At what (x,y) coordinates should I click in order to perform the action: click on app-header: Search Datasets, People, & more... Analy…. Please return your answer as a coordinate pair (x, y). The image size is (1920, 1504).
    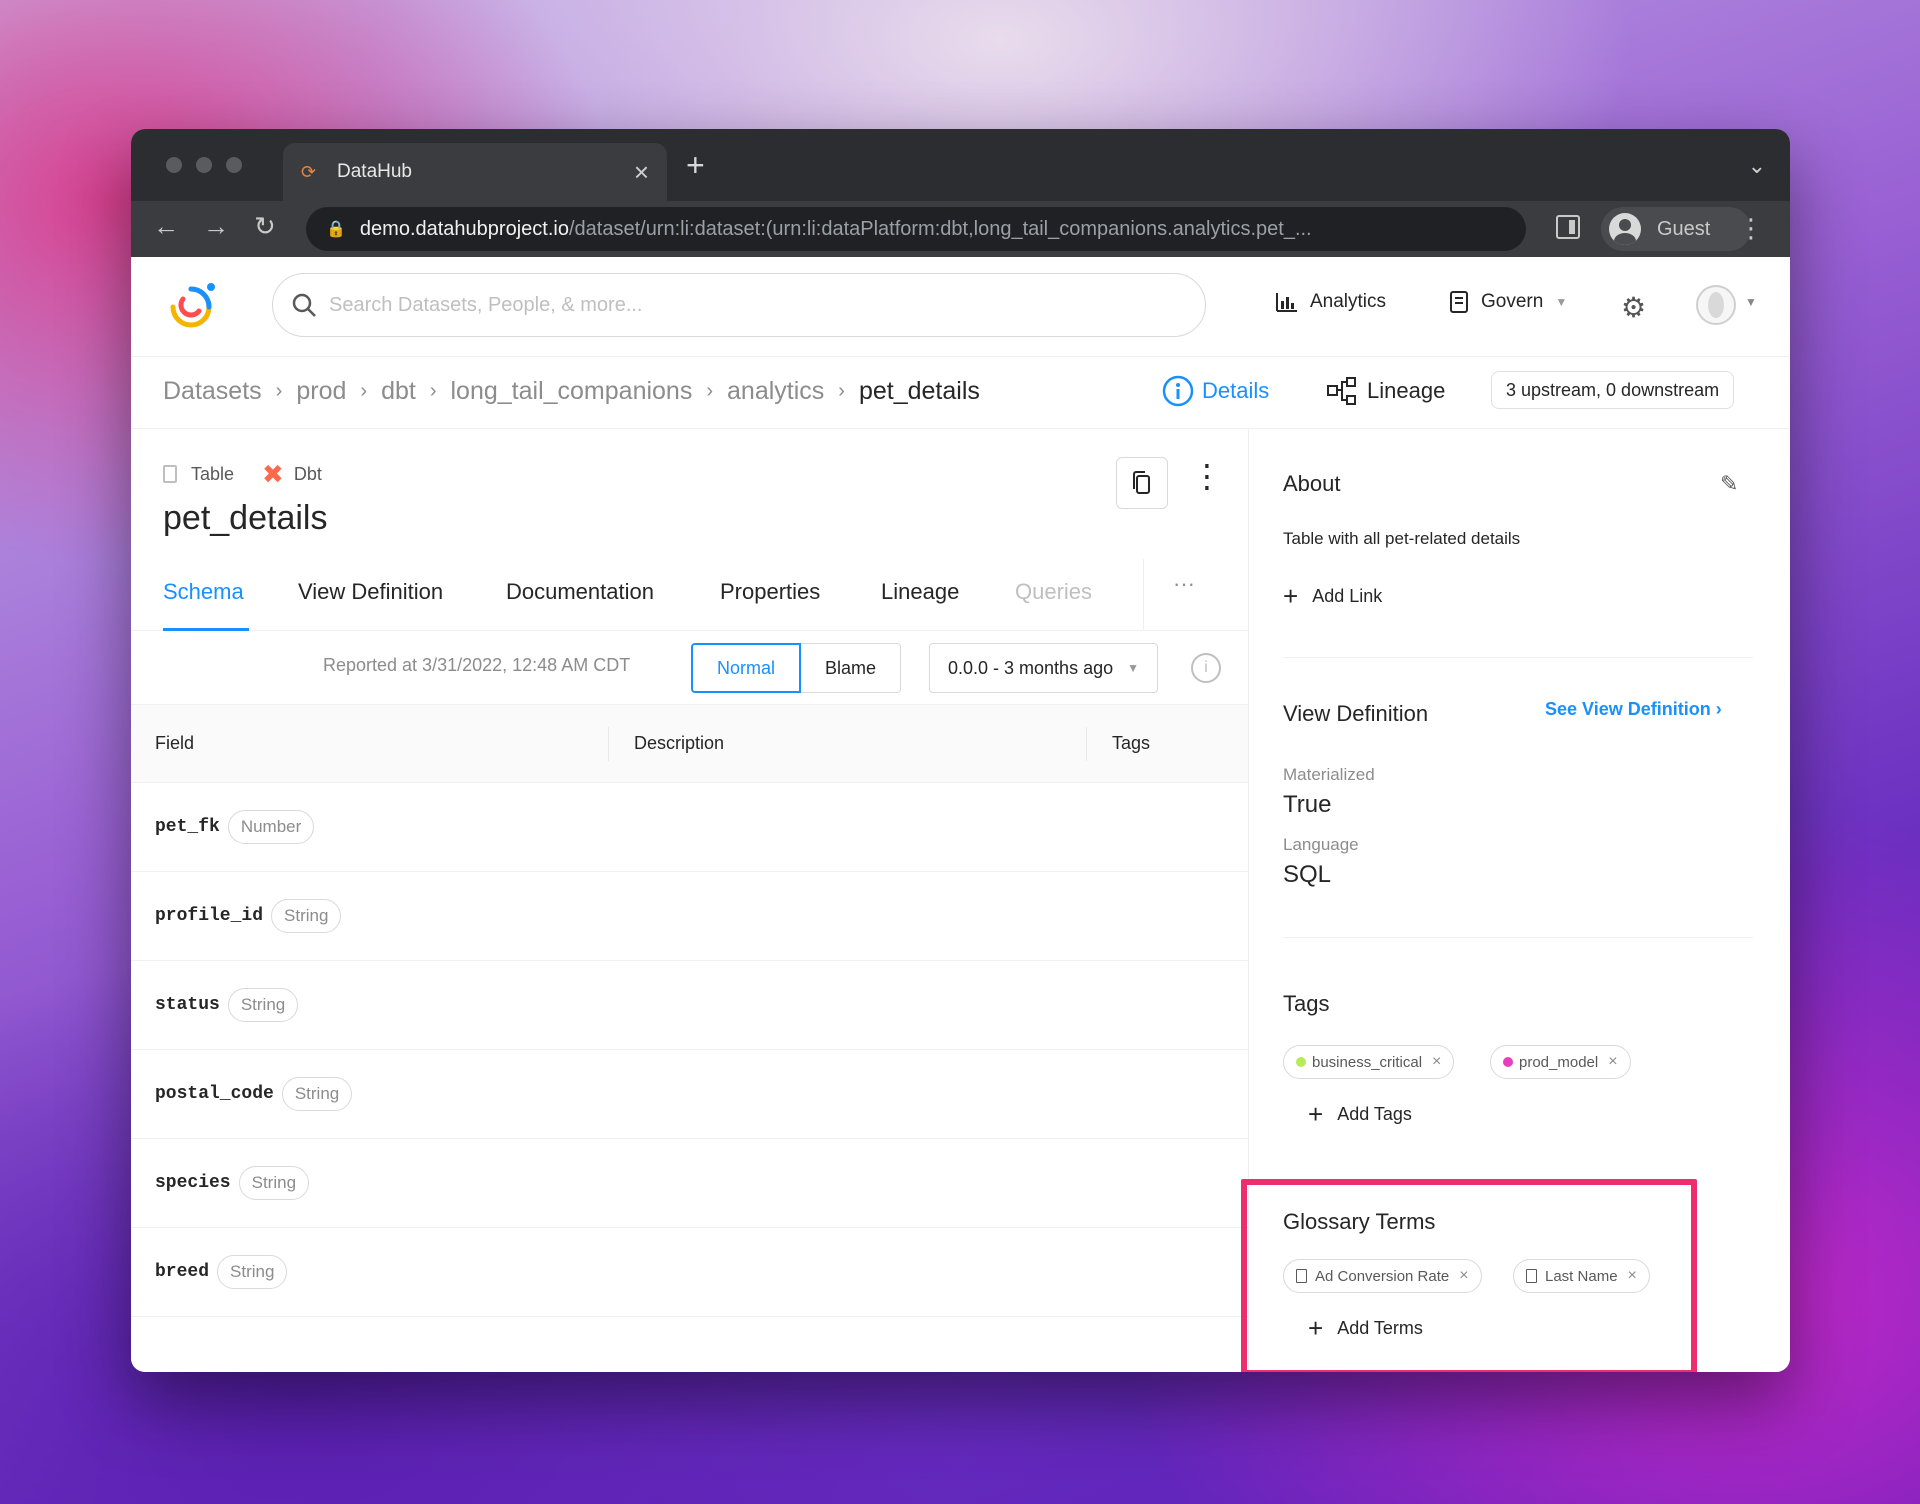
    Looking at the image, I should click on (960, 307).